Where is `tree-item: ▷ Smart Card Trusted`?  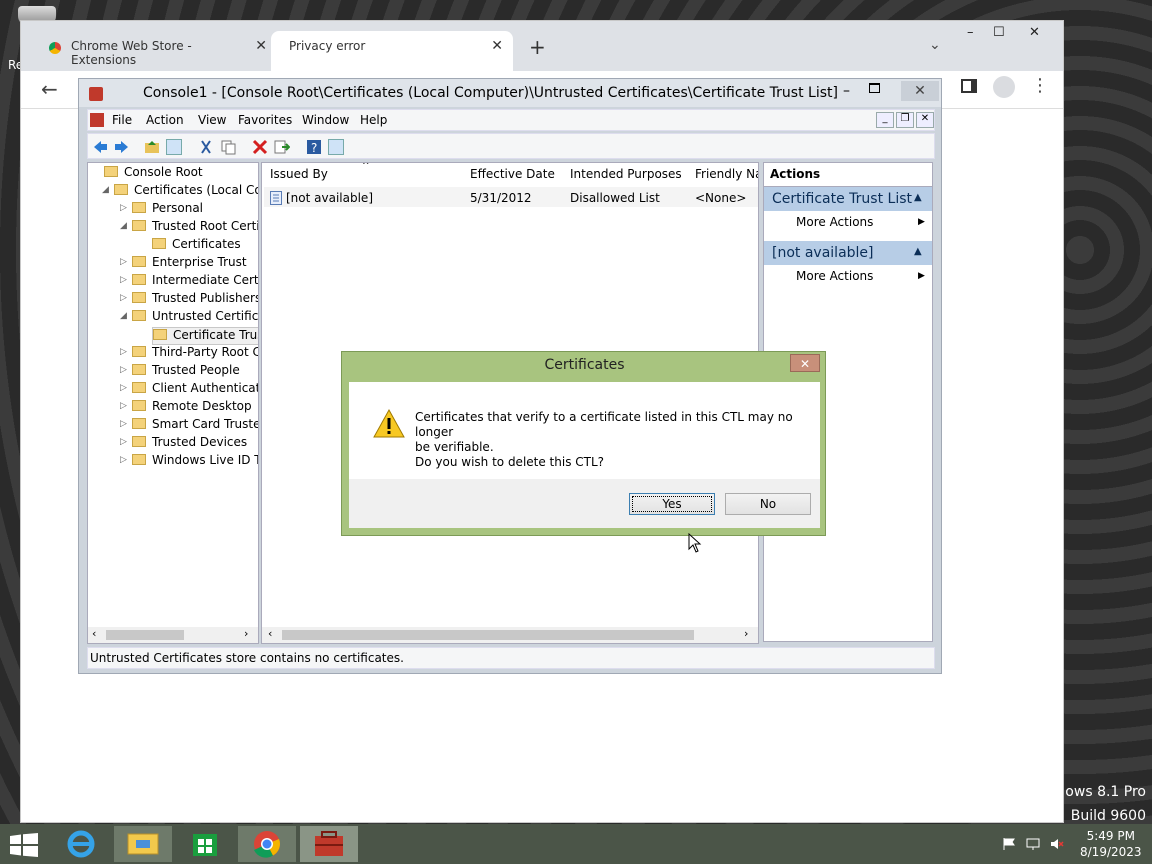
tree-item: ▷ Smart Card Trusted is located at coordinates (189, 426).